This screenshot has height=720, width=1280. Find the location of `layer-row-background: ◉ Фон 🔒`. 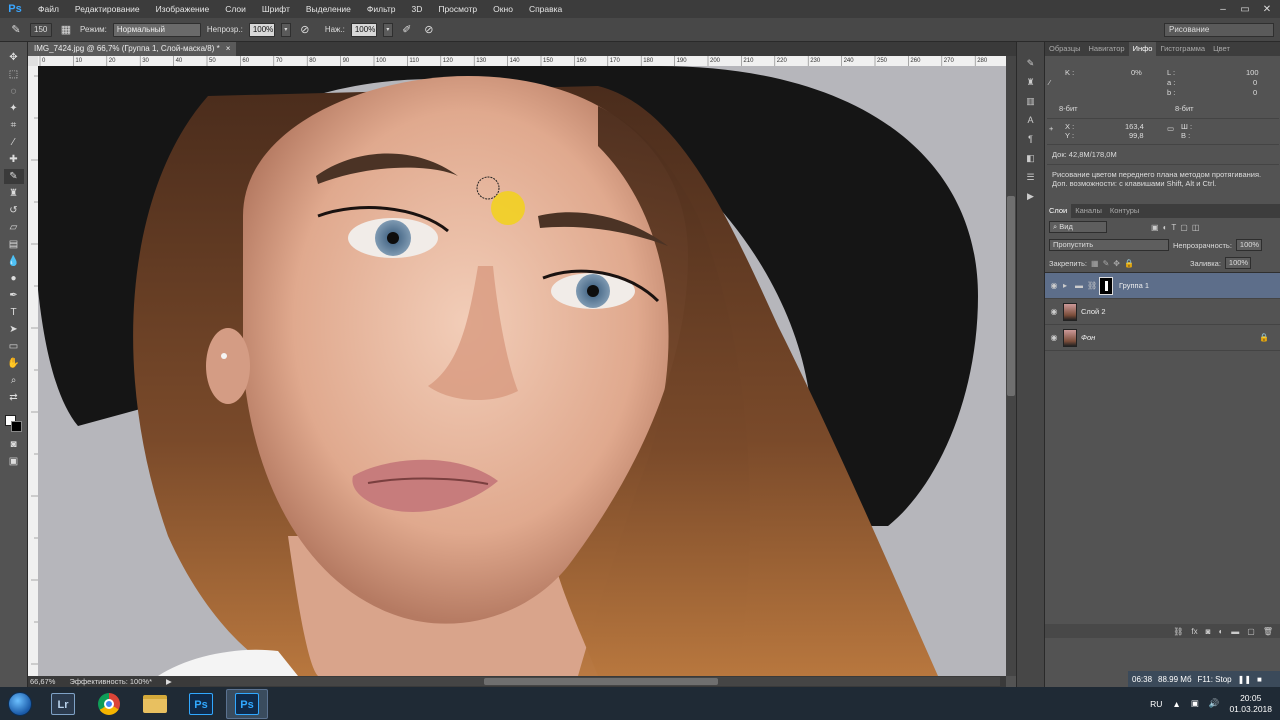

layer-row-background: ◉ Фон 🔒 is located at coordinates (1162, 338).